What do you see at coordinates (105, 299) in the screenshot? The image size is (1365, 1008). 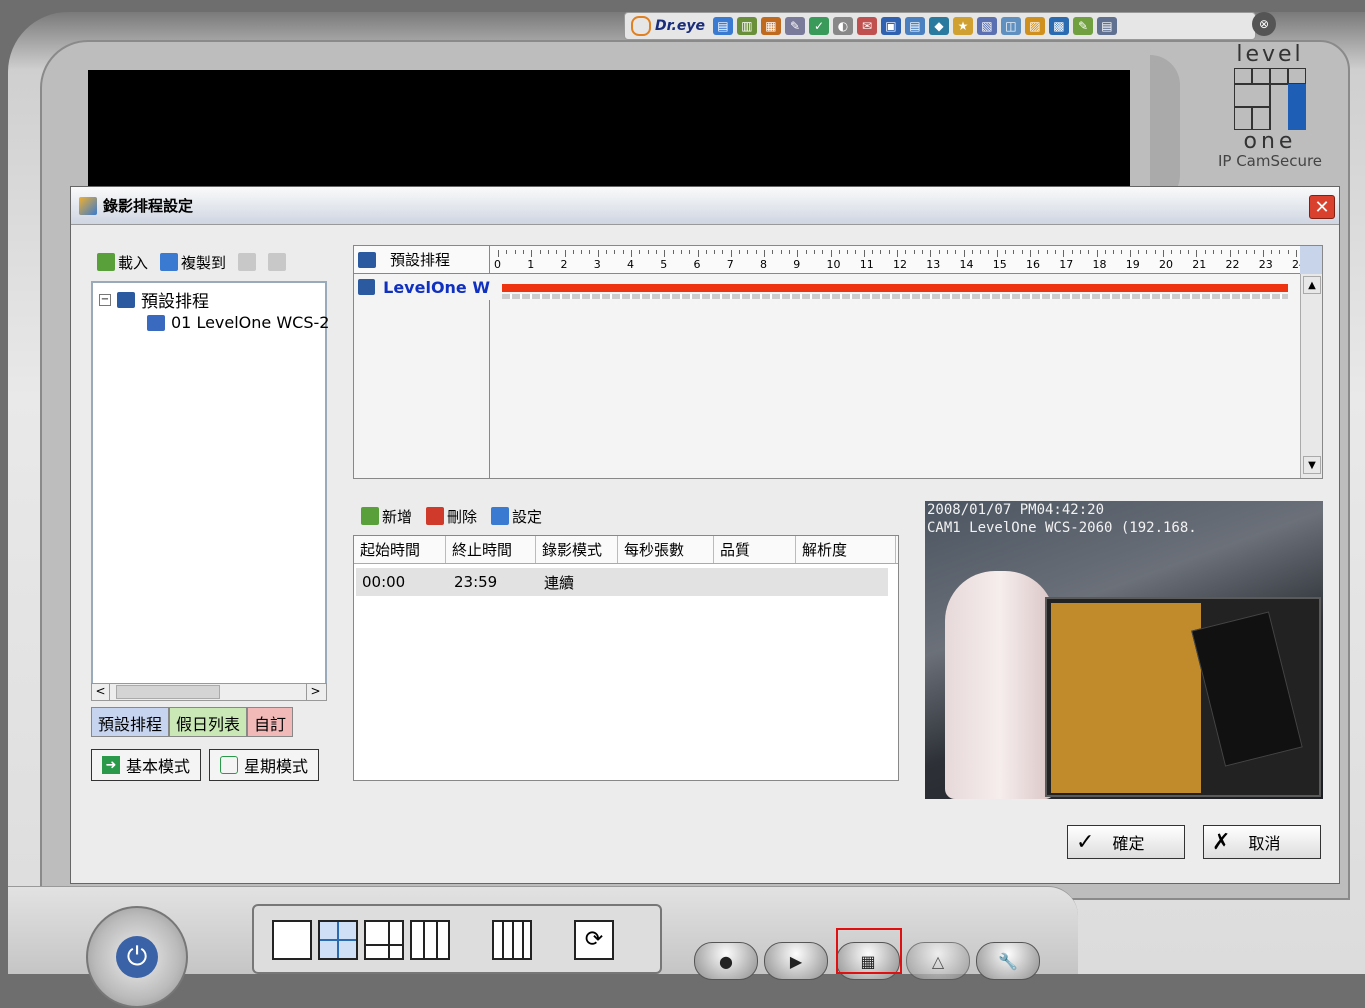 I see `collapse-icon: −` at bounding box center [105, 299].